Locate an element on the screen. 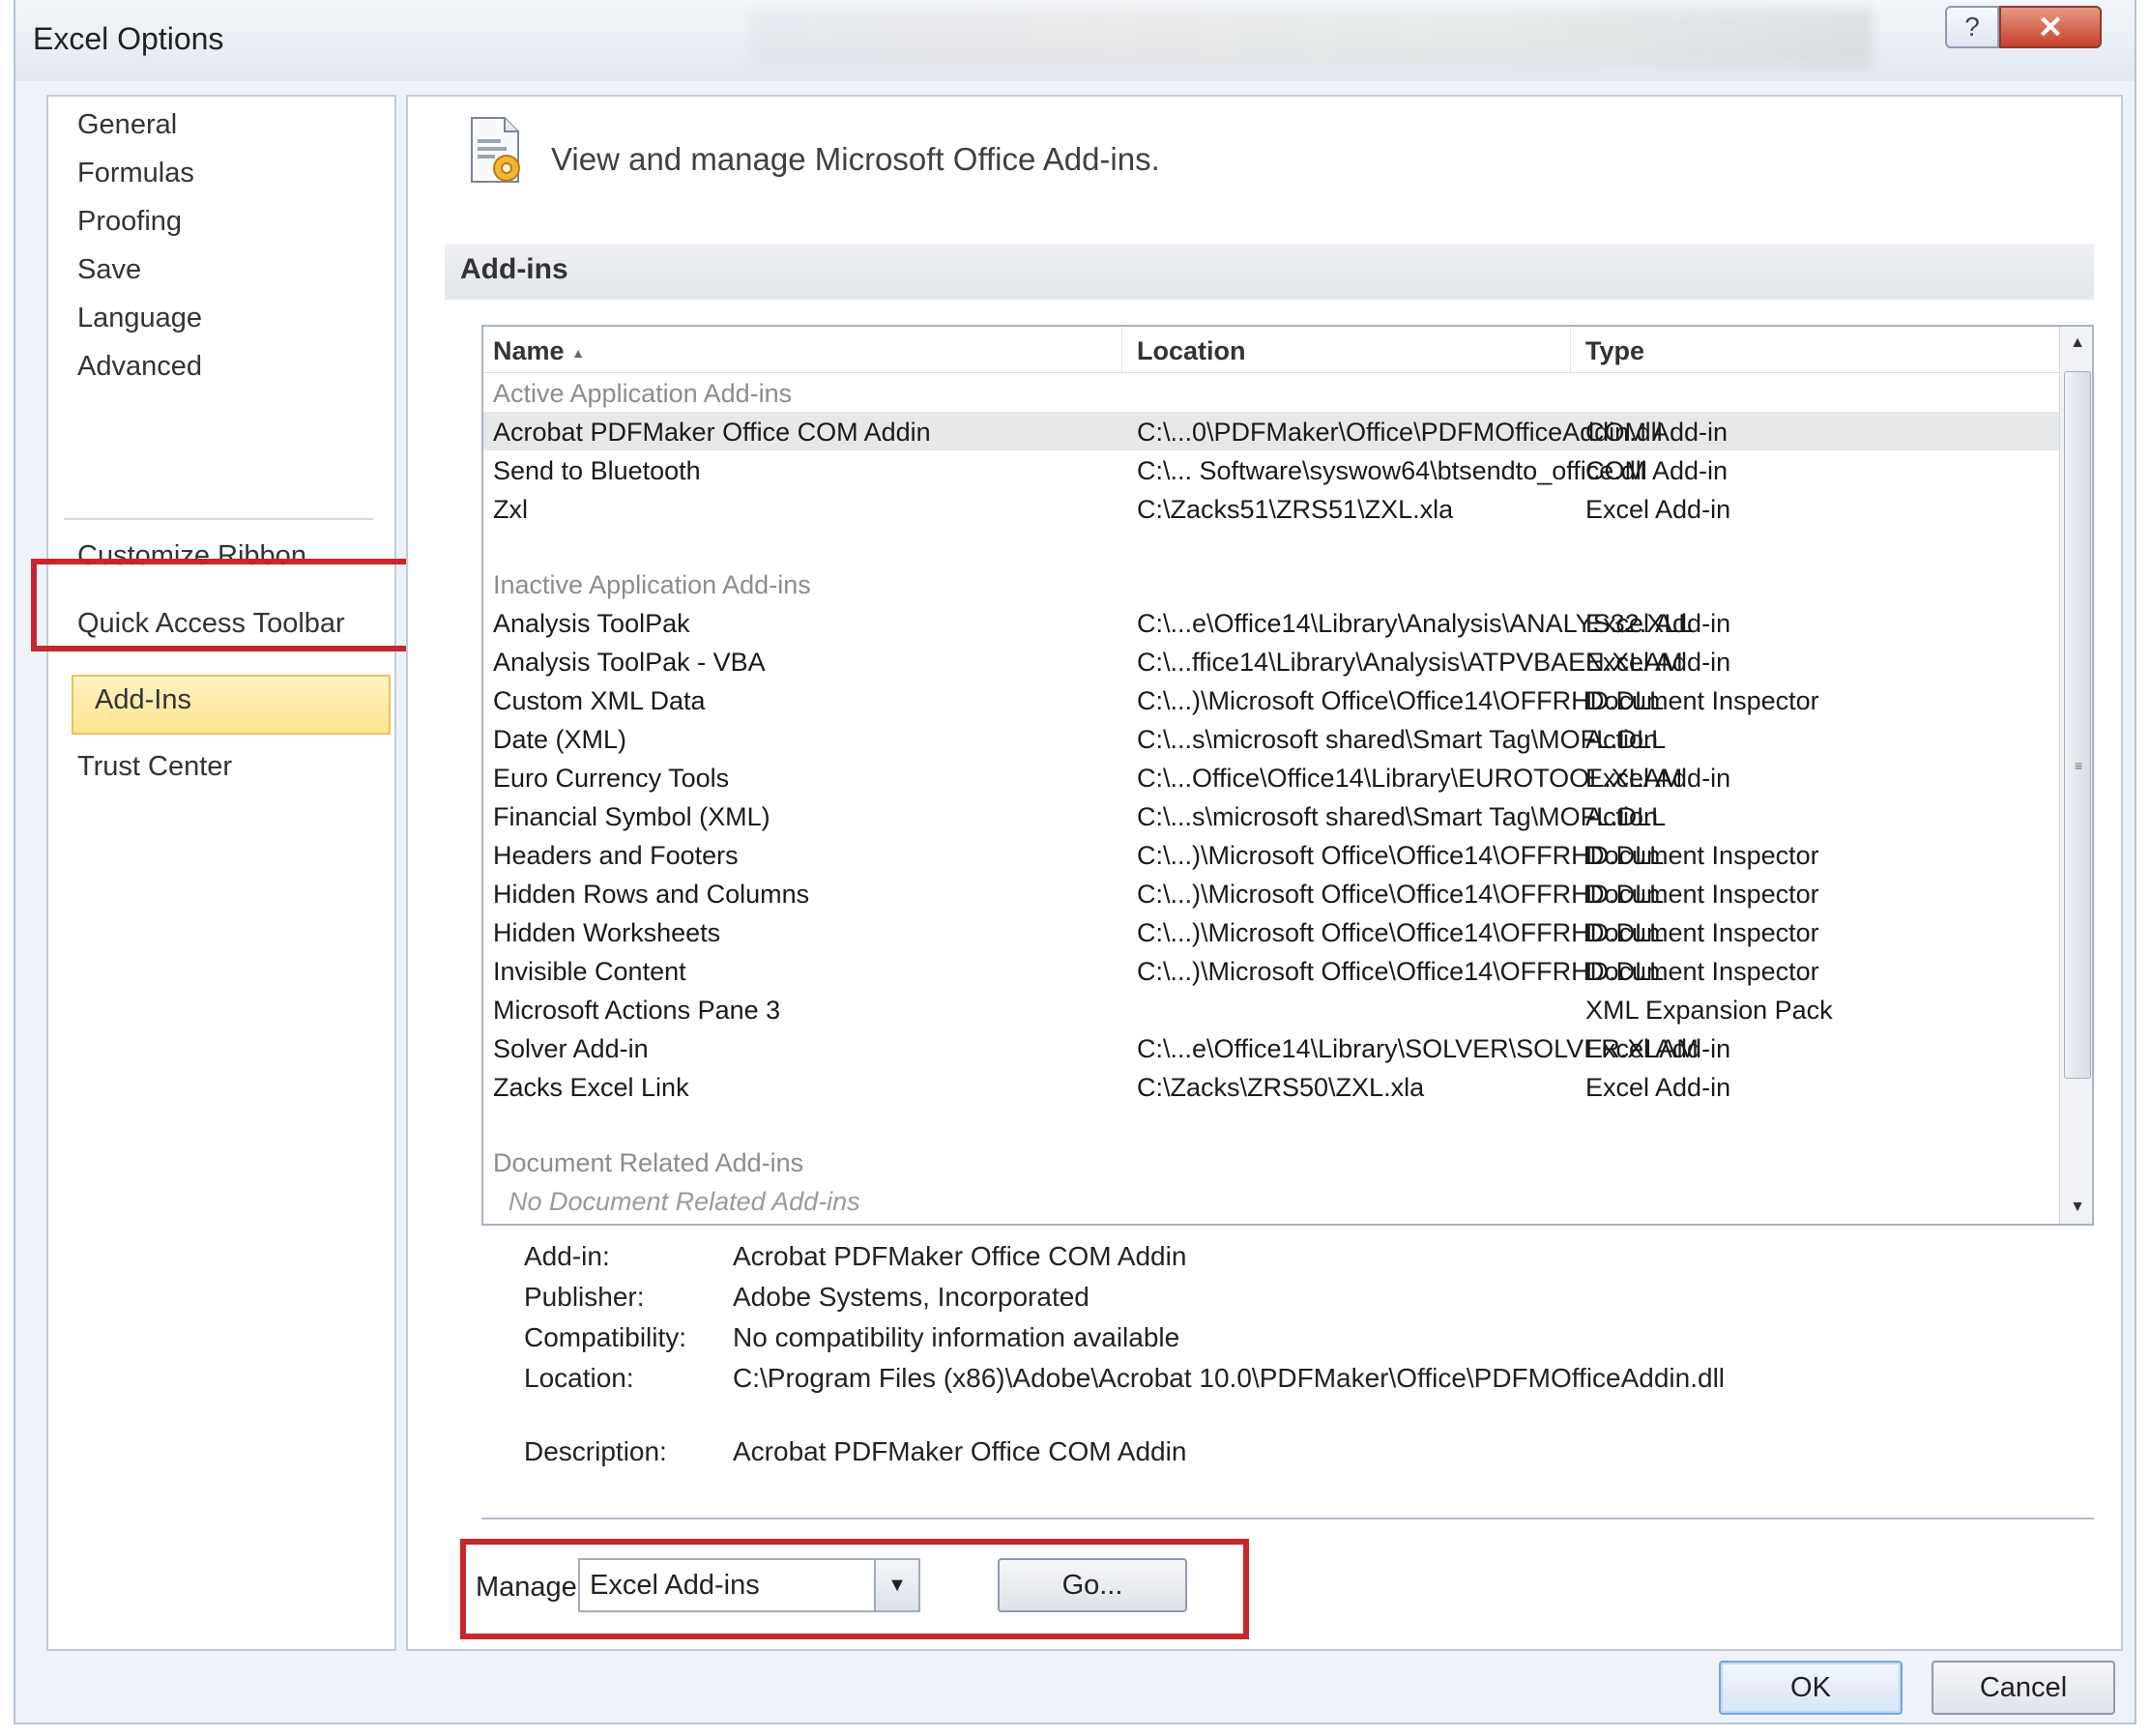 The width and height of the screenshot is (2150, 1736). scrollbar-thumb: ≡ is located at coordinates (2077, 725).